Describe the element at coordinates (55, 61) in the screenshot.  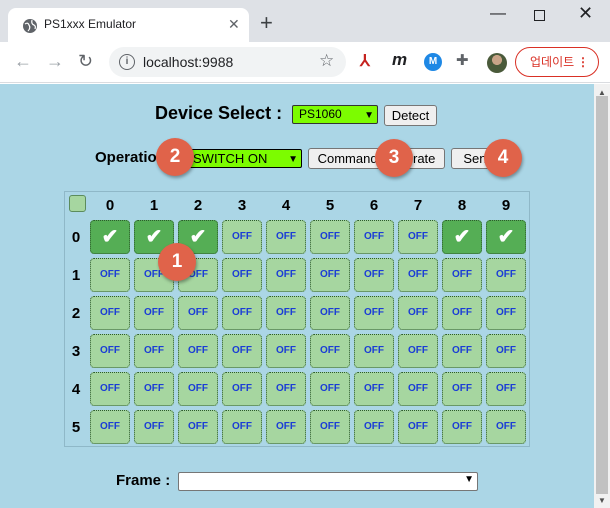
I see `forward-icon: →` at that location.